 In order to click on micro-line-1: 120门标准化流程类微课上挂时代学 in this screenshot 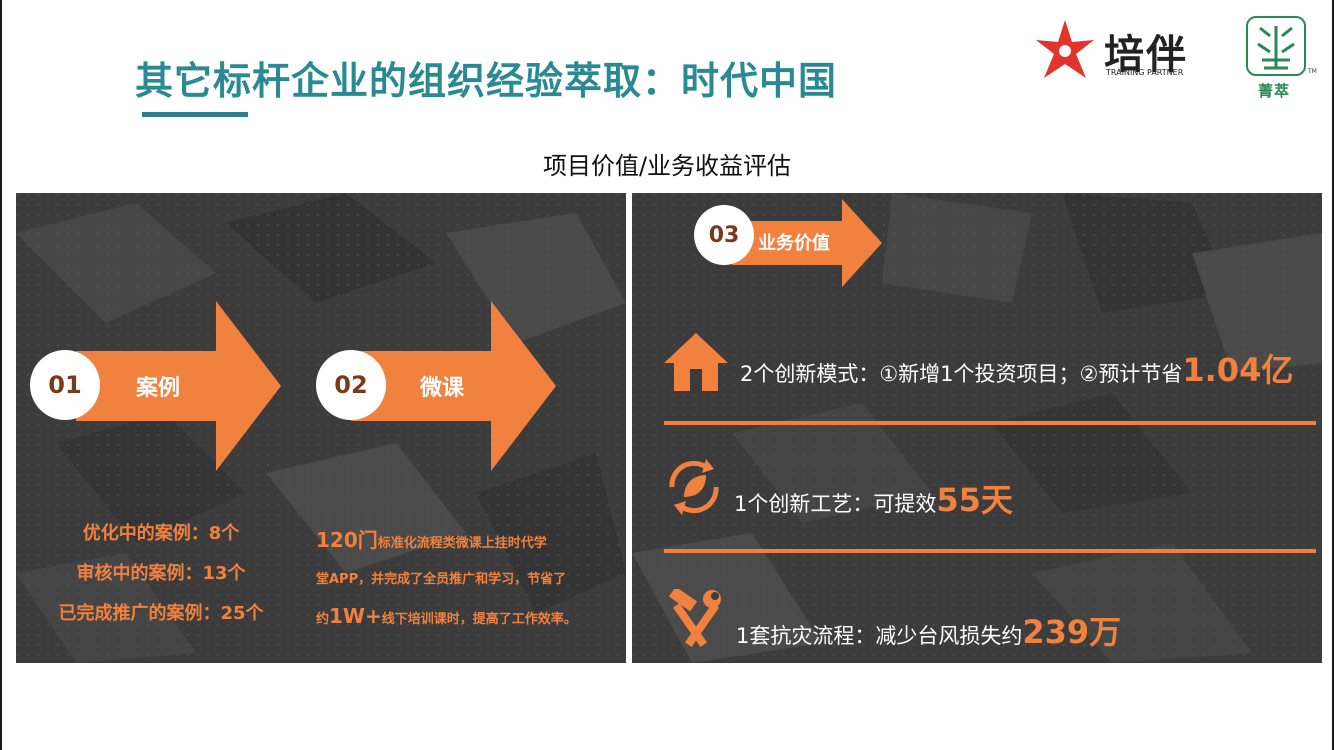, I will do `click(447, 542)`.